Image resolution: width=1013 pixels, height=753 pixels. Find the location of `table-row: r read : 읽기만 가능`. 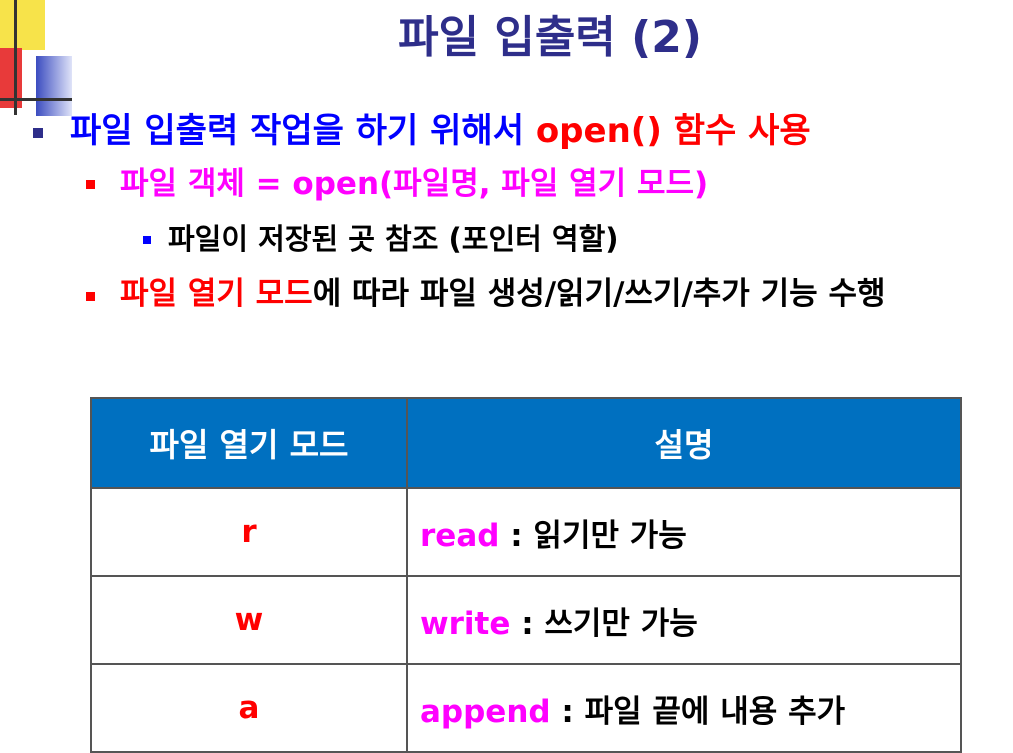

table-row: r read : 읽기만 가능 is located at coordinates (526, 532).